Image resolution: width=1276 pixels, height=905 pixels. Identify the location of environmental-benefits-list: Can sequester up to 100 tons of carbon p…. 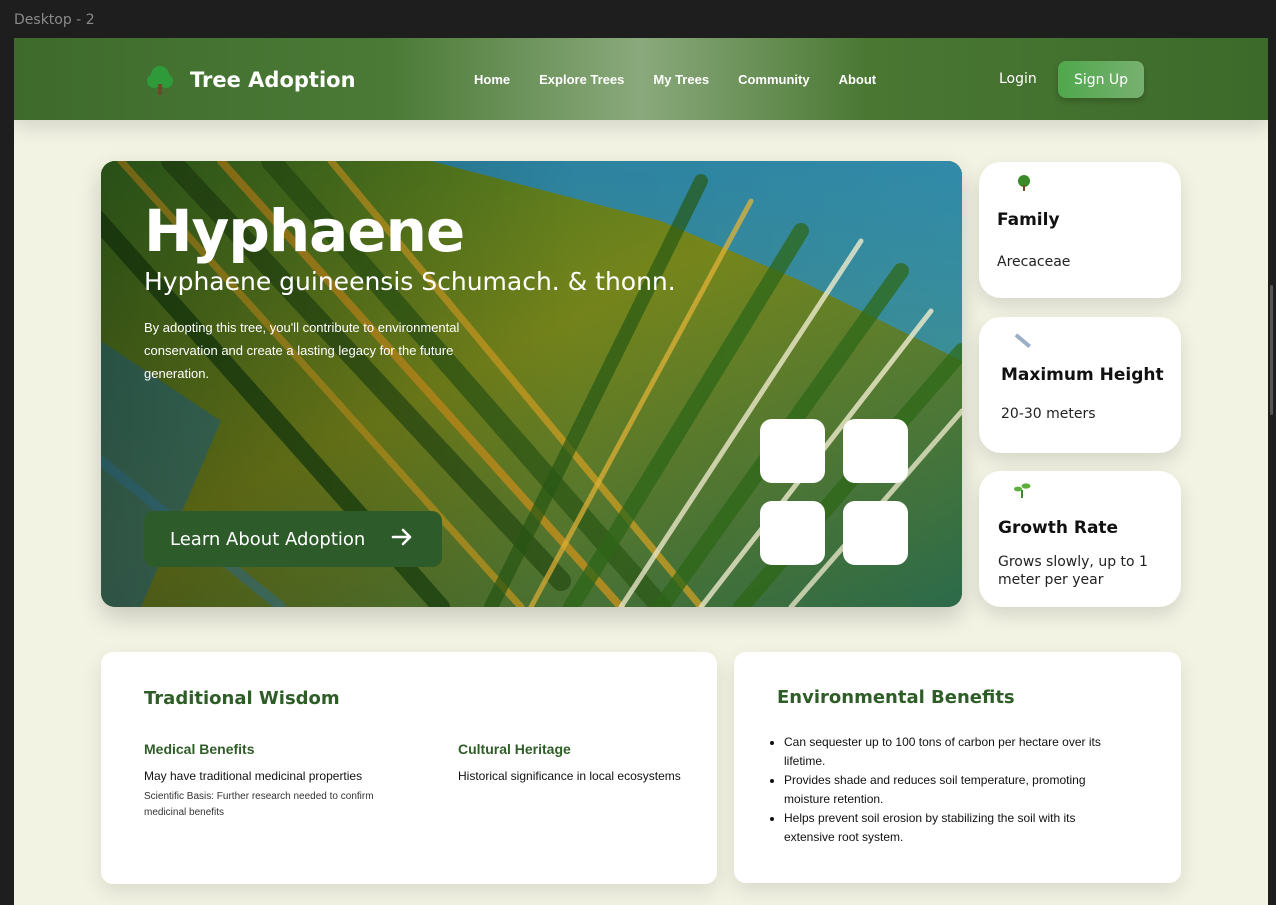
(949, 790).